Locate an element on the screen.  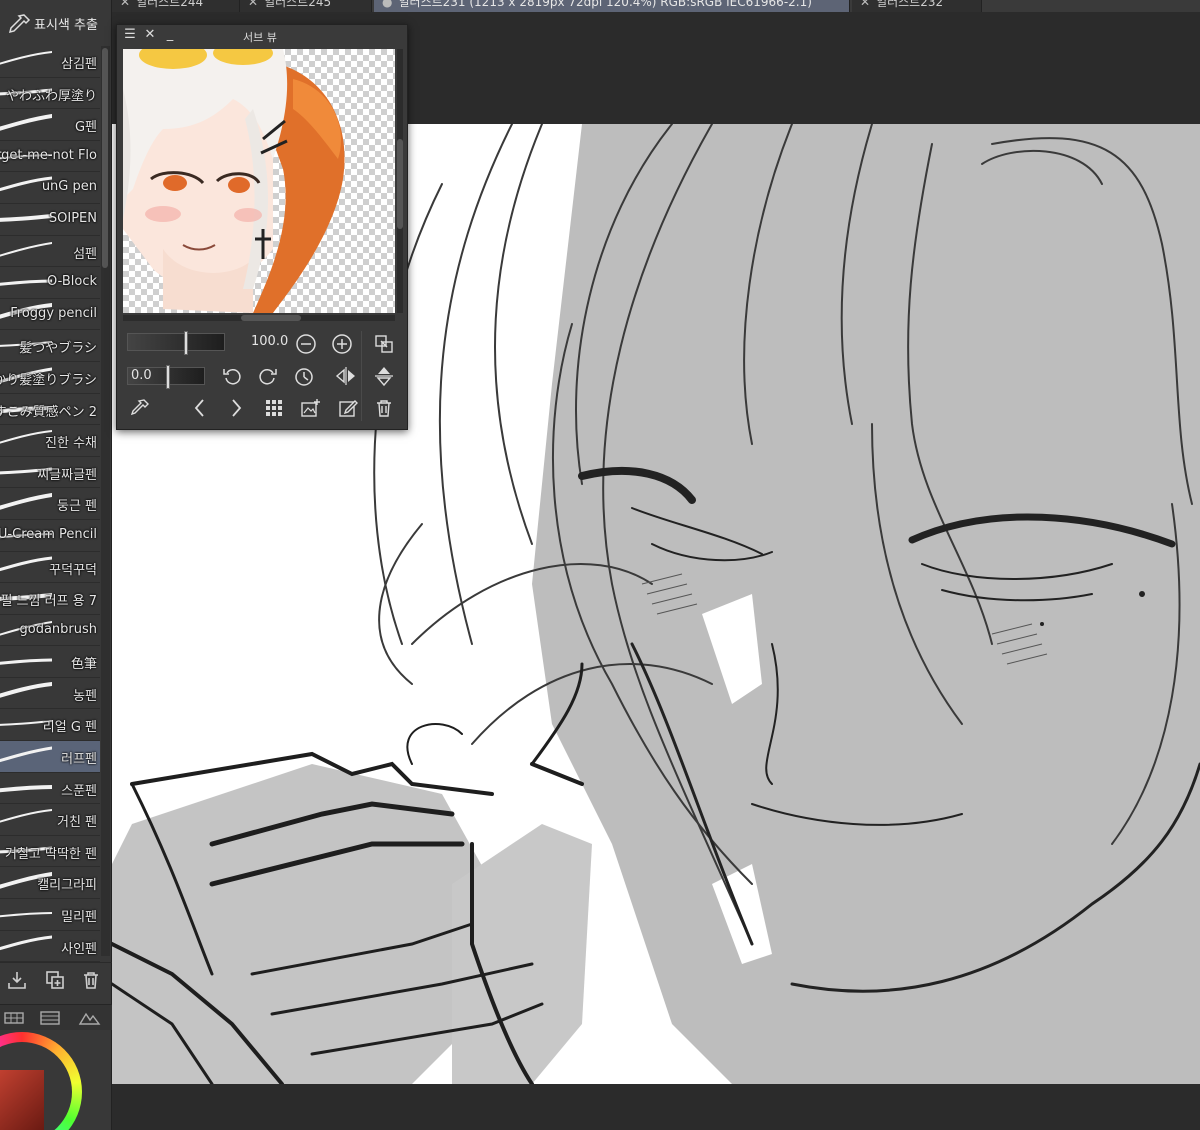
rotate-right-icon is located at coordinates (268, 376).